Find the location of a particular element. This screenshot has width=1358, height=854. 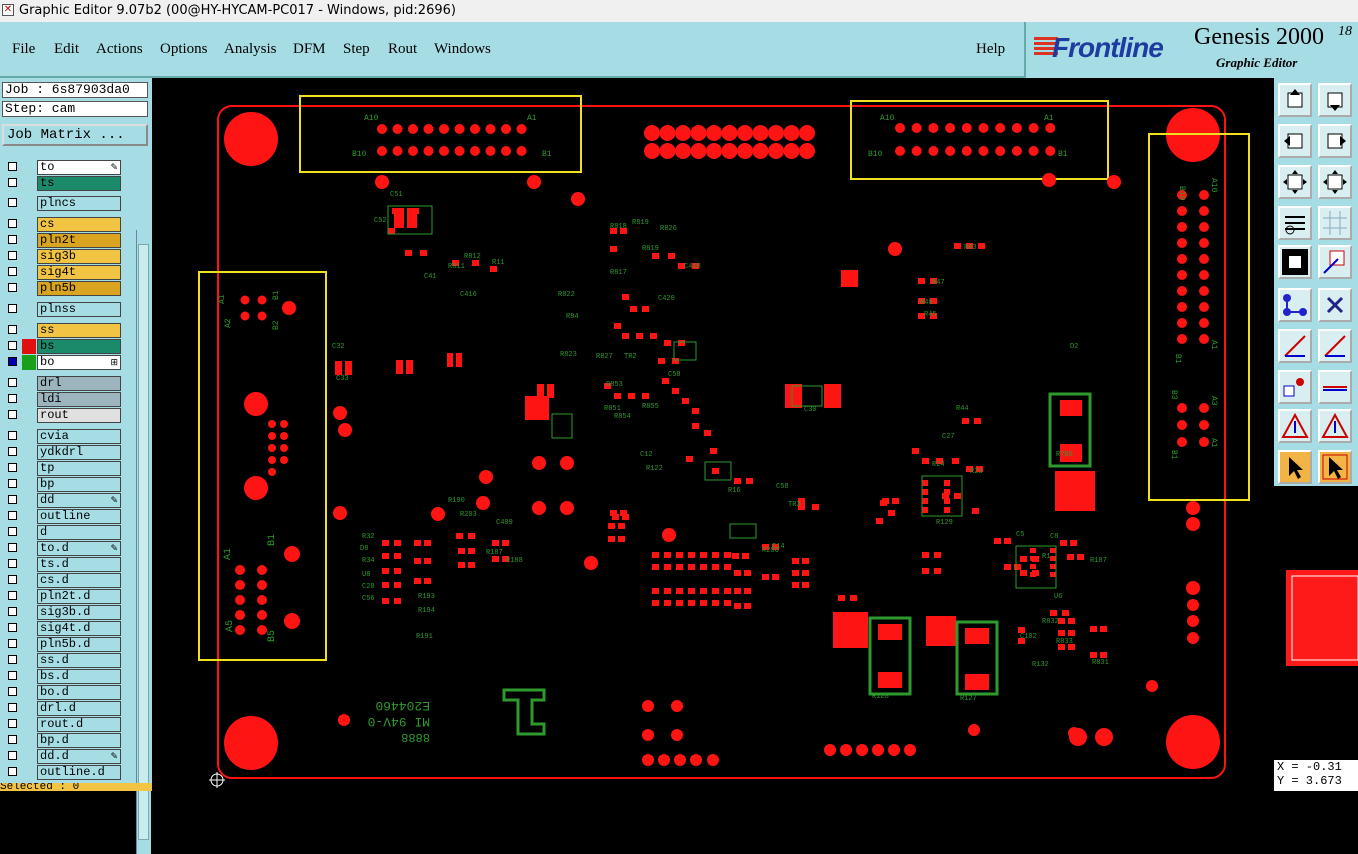

menu-windows: Windows is located at coordinates (462, 49).